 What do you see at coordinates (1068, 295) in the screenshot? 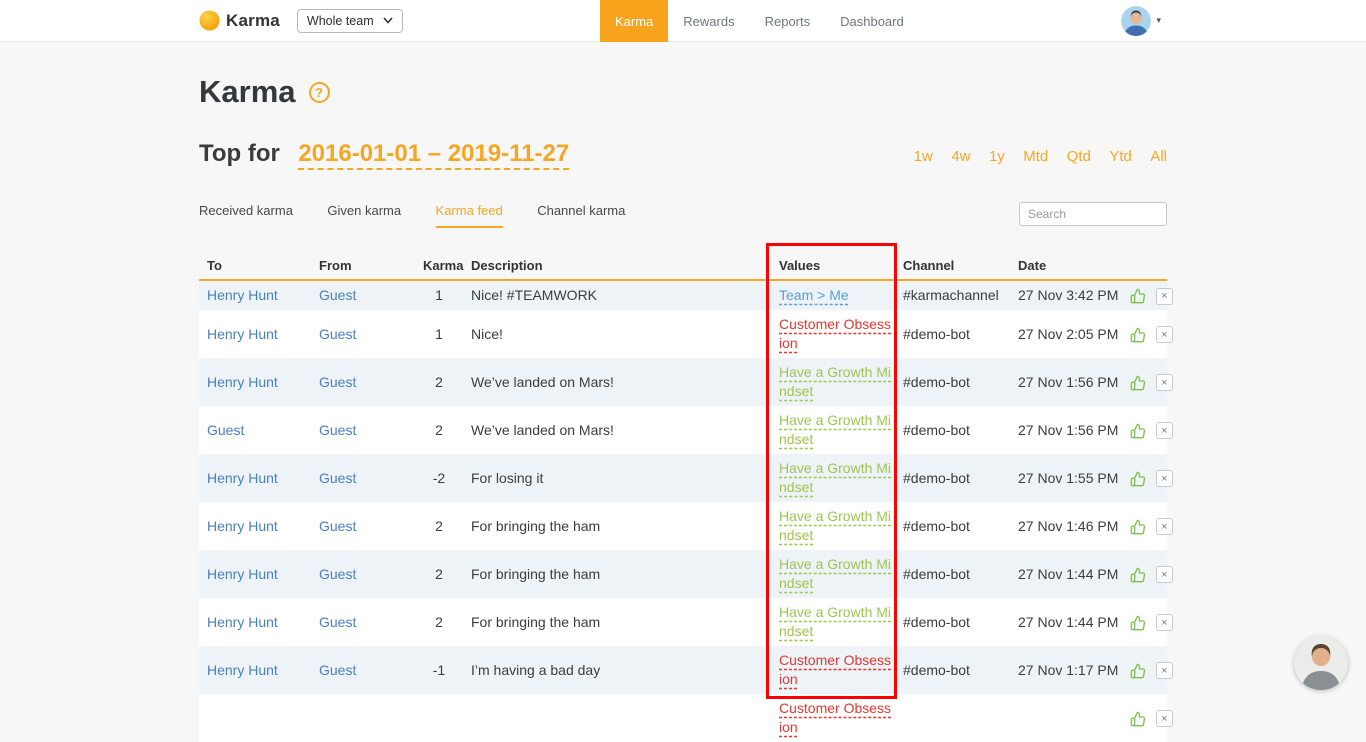
I see `date-text: 27 Nov 3:42 PM` at bounding box center [1068, 295].